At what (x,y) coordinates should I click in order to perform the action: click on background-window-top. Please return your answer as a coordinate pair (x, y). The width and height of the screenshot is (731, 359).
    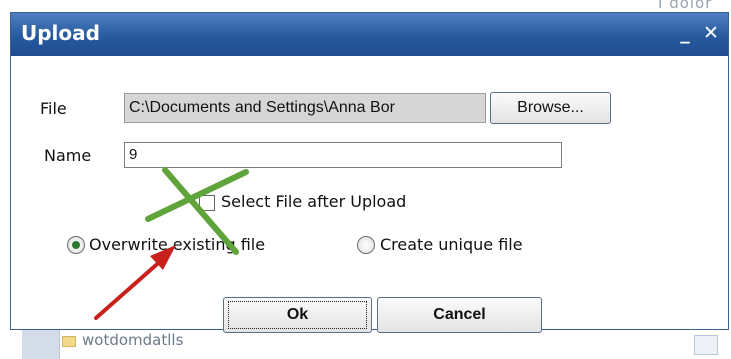
    Looking at the image, I should click on (365, 6).